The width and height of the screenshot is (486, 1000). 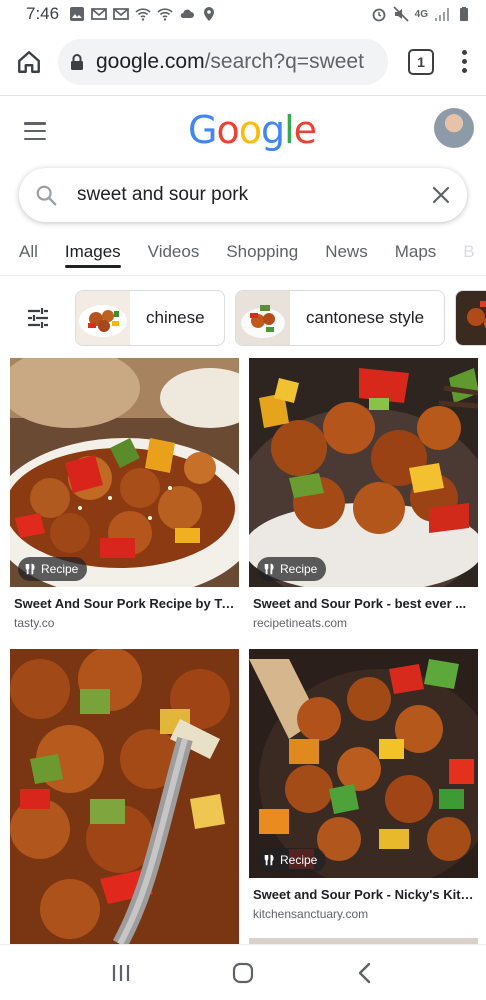 I want to click on logo-letter: g, so click(x=272, y=130).